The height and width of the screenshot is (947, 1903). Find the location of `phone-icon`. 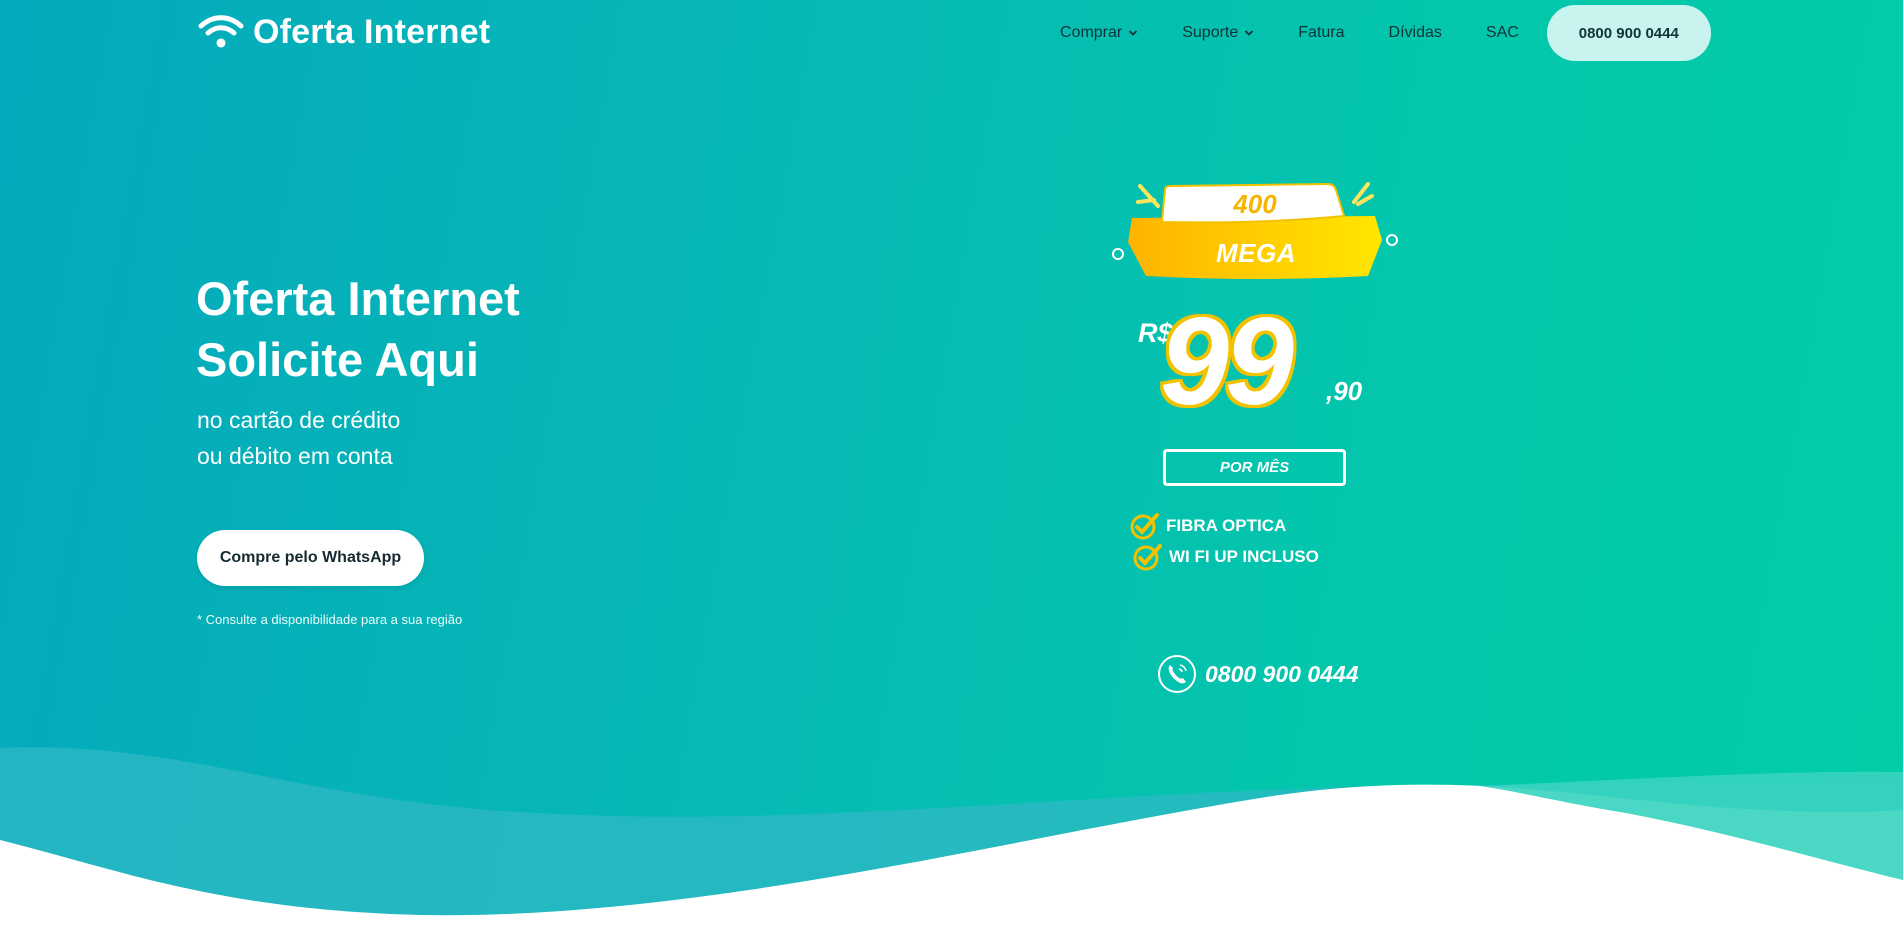

phone-icon is located at coordinates (1177, 674).